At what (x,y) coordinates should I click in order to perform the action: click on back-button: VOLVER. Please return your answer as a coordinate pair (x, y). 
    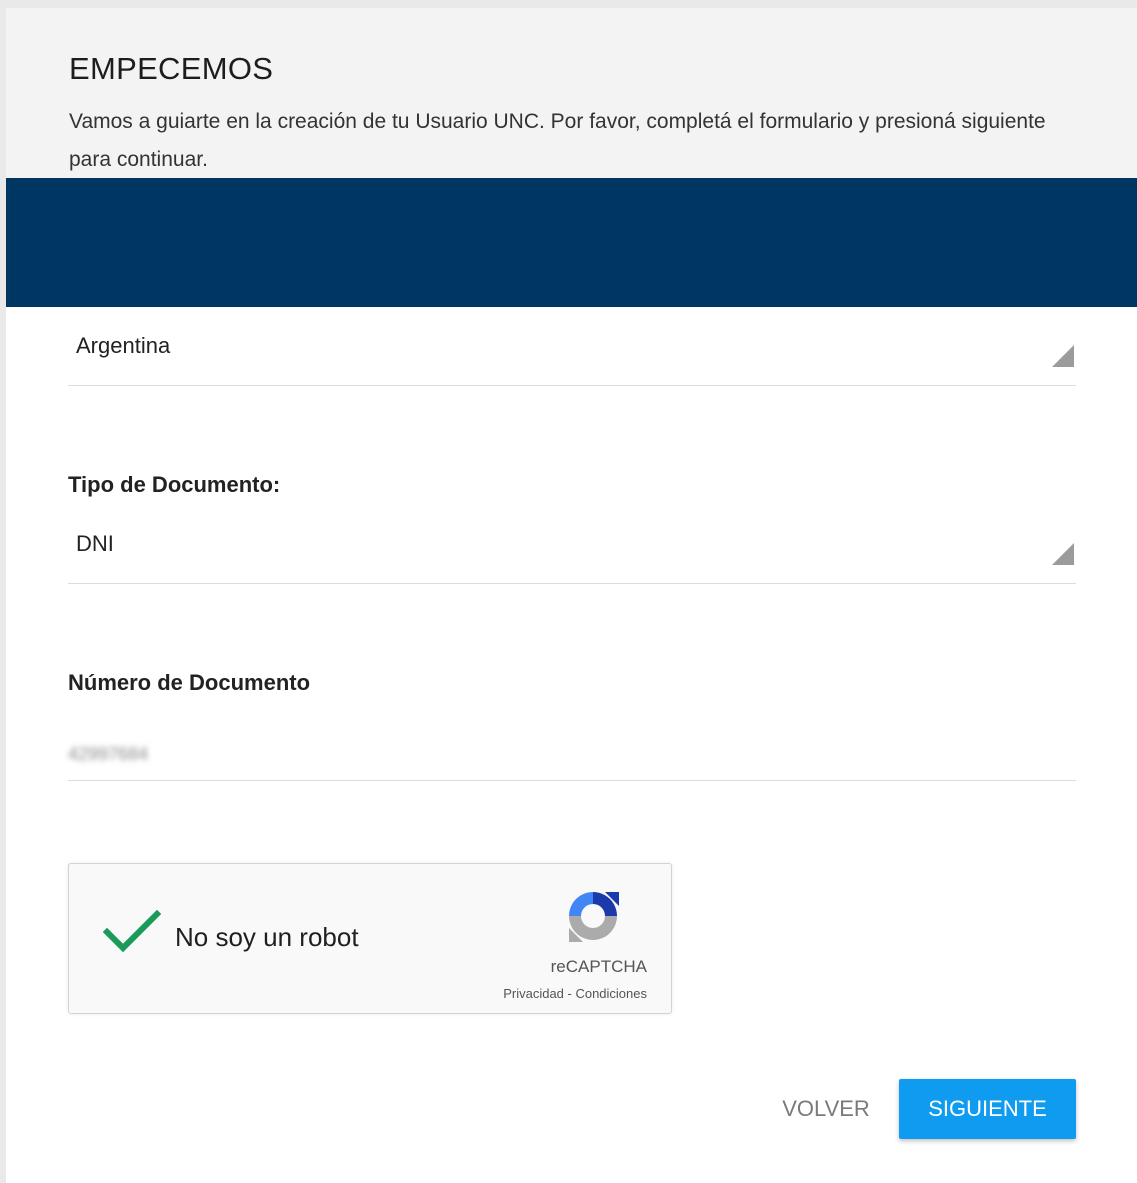
    Looking at the image, I should click on (826, 1109).